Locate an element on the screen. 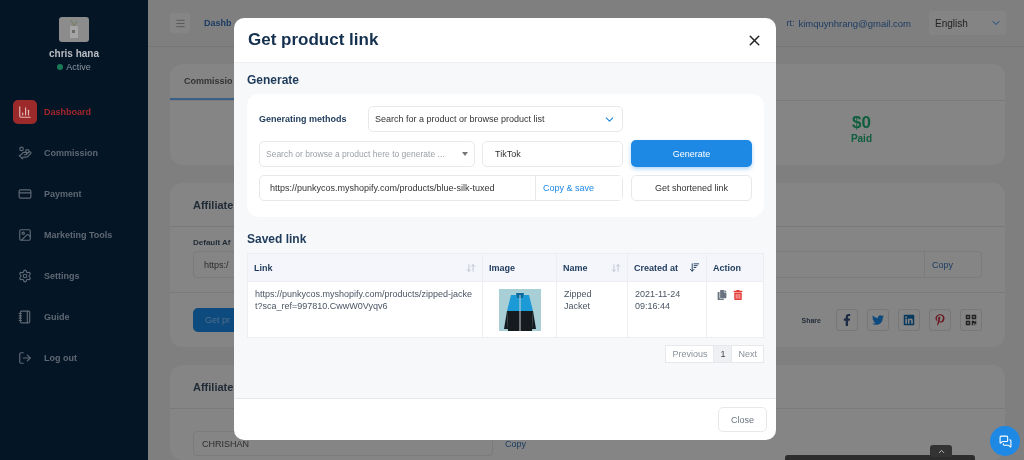 The width and height of the screenshot is (1024, 460). user-status: Active is located at coordinates (74, 67).